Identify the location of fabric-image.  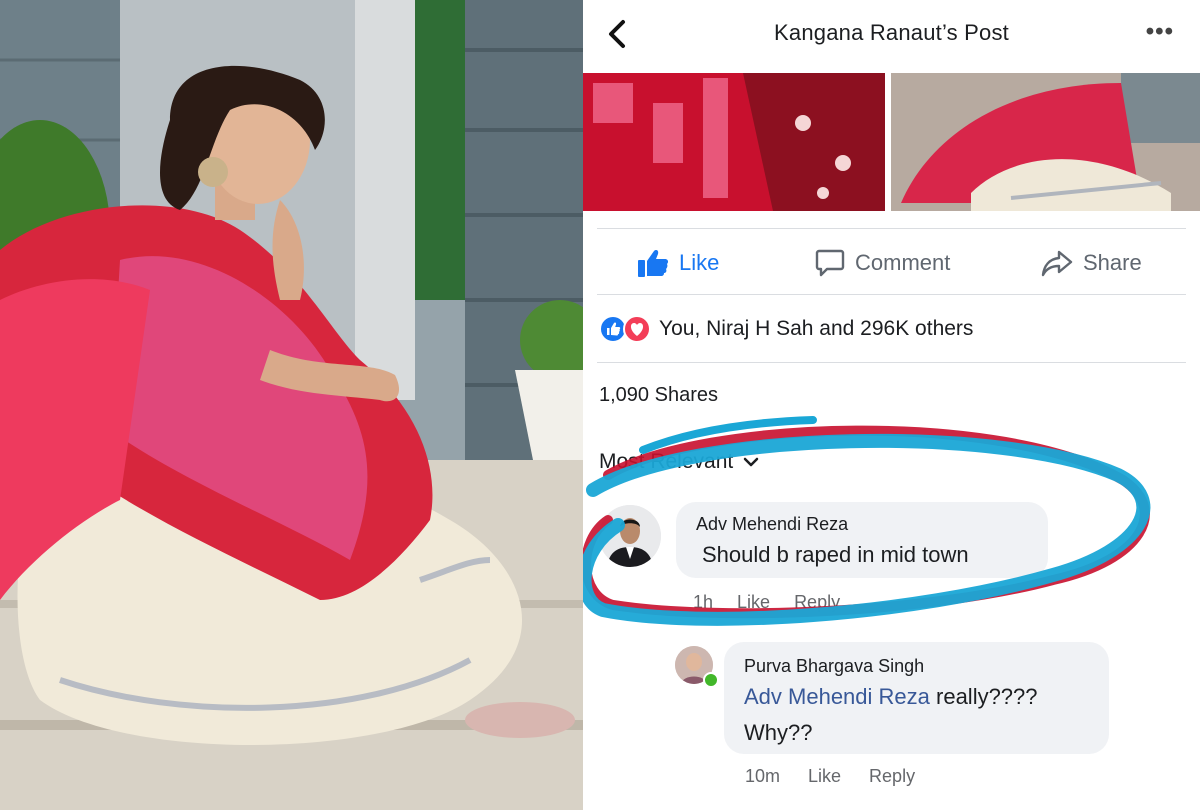
(734, 142).